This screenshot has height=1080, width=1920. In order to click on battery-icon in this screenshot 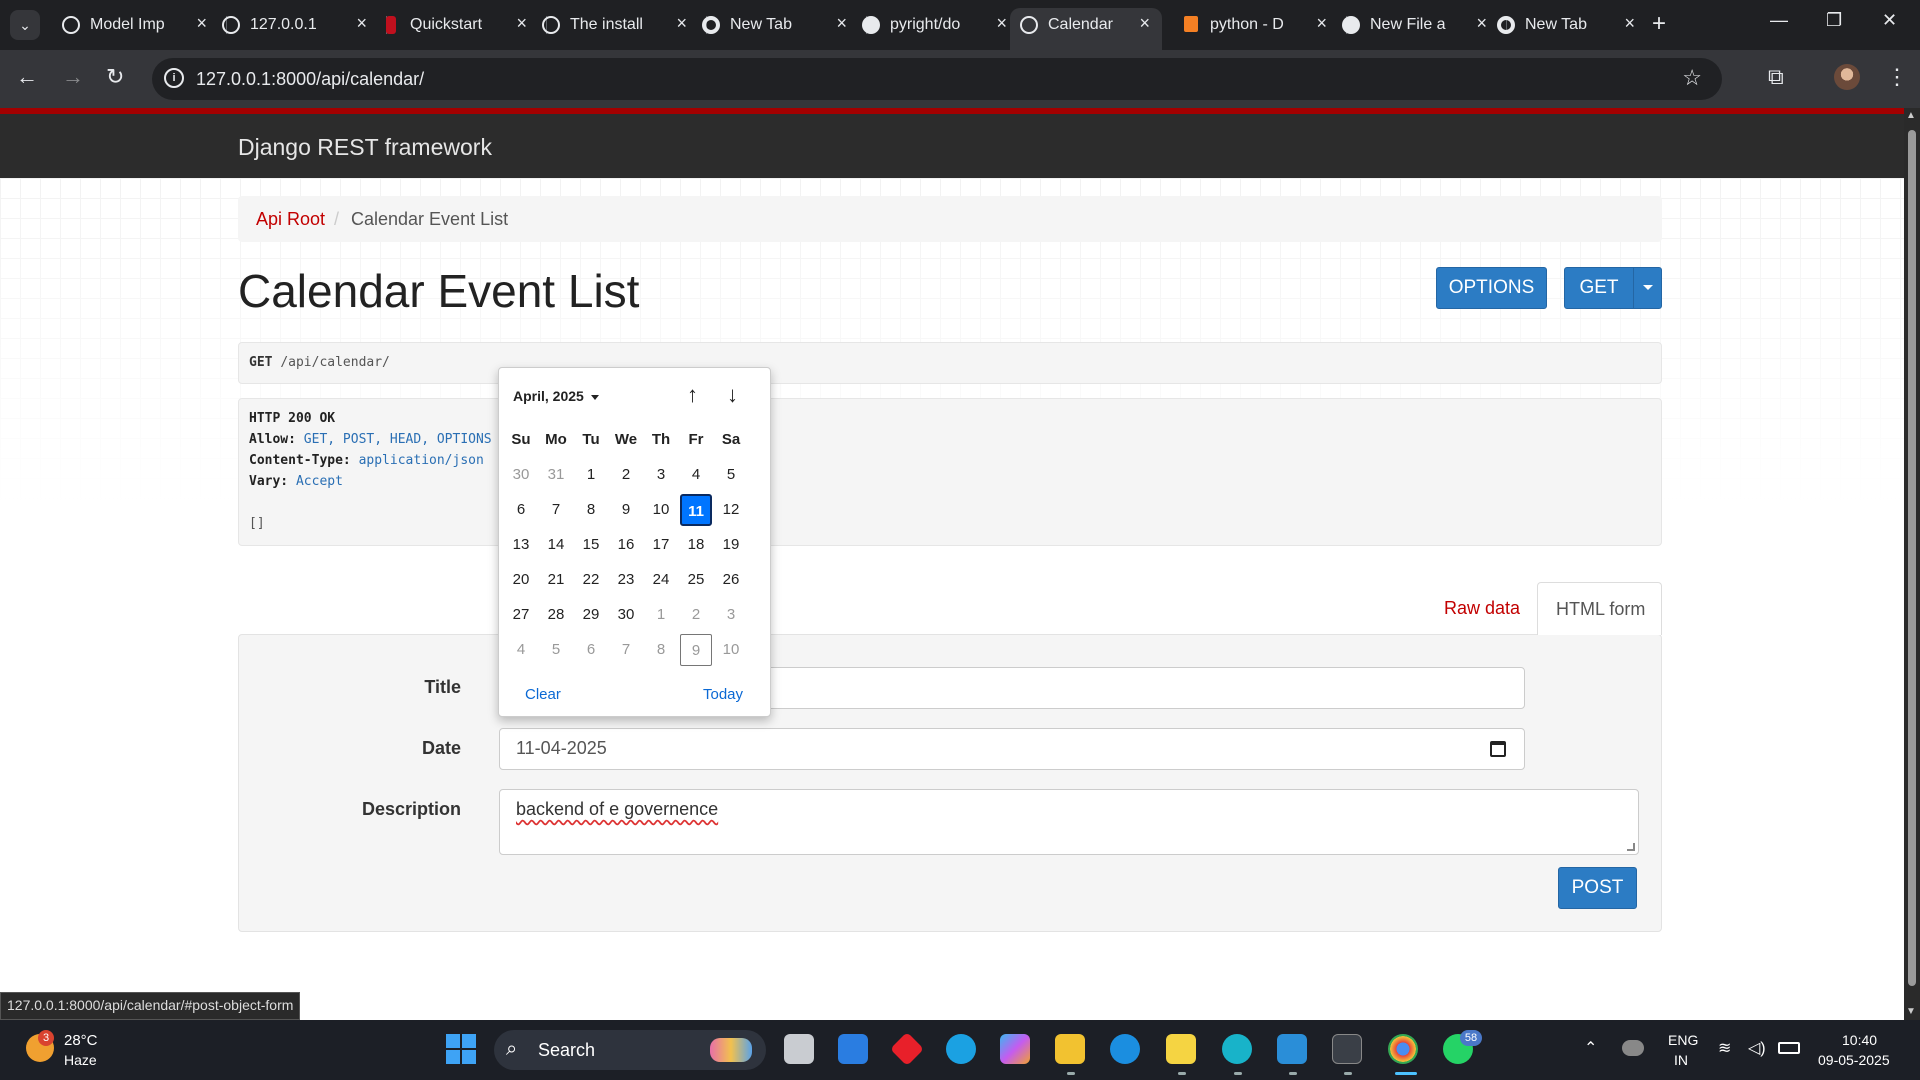, I will do `click(1789, 1048)`.